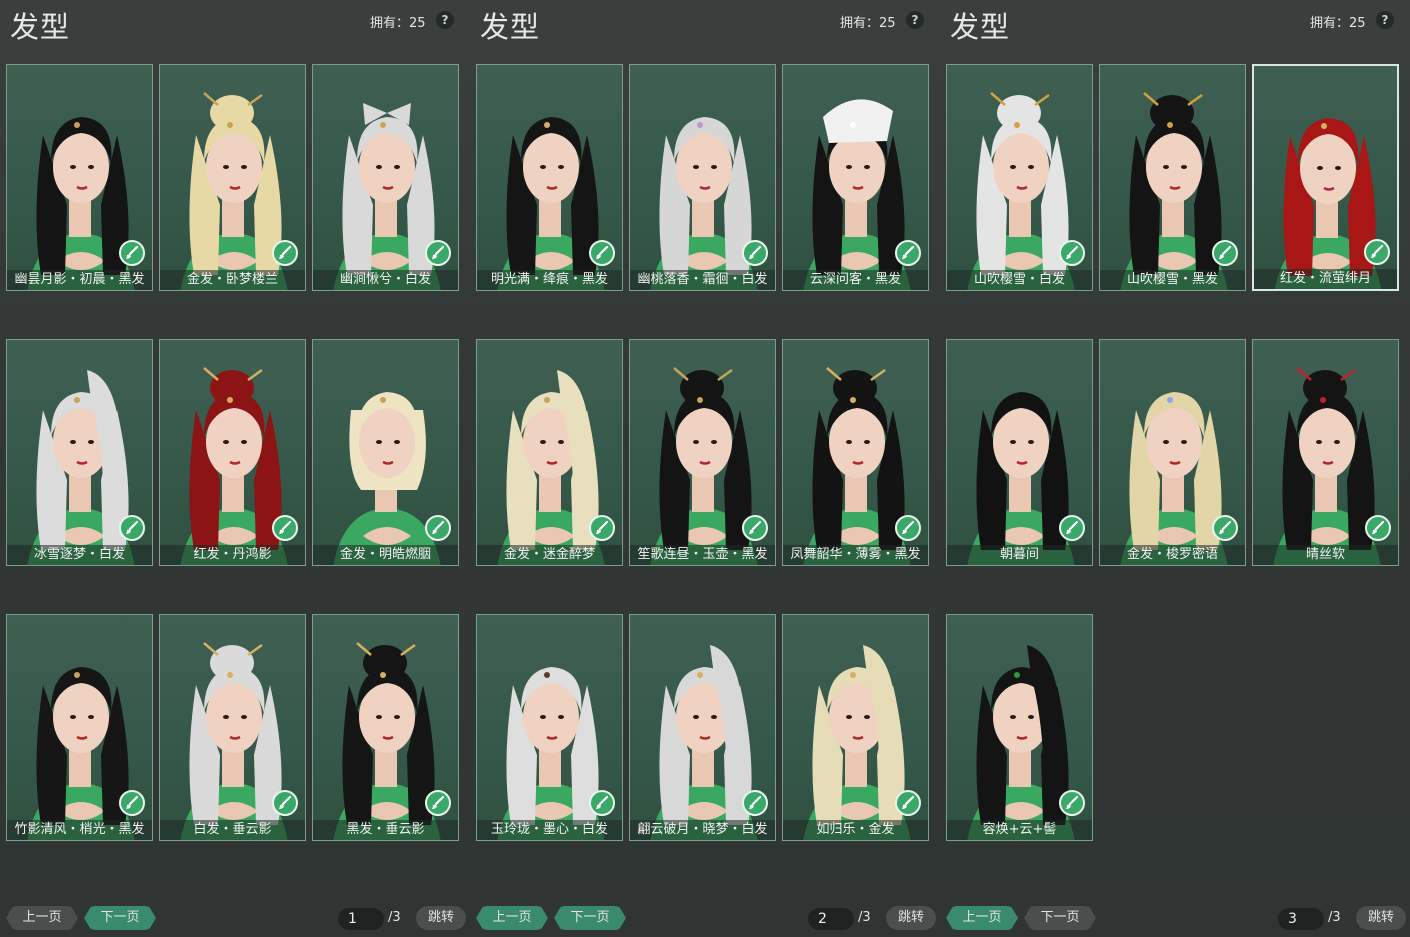 The image size is (1410, 937). I want to click on hairstyle-card: 金发・卧梦楼兰, so click(232, 177).